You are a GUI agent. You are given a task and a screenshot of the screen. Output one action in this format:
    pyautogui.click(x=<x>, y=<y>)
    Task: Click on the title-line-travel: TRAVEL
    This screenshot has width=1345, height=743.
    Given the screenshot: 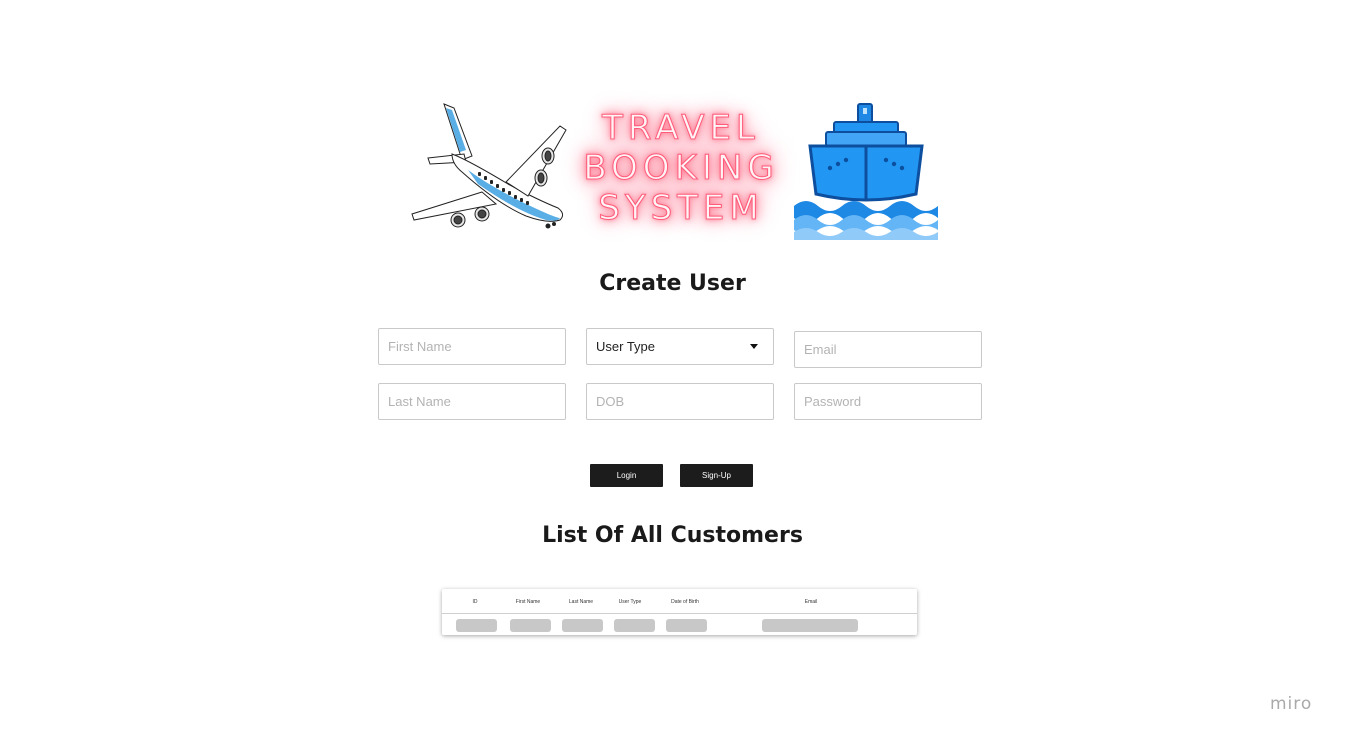 What is the action you would take?
    pyautogui.click(x=681, y=128)
    